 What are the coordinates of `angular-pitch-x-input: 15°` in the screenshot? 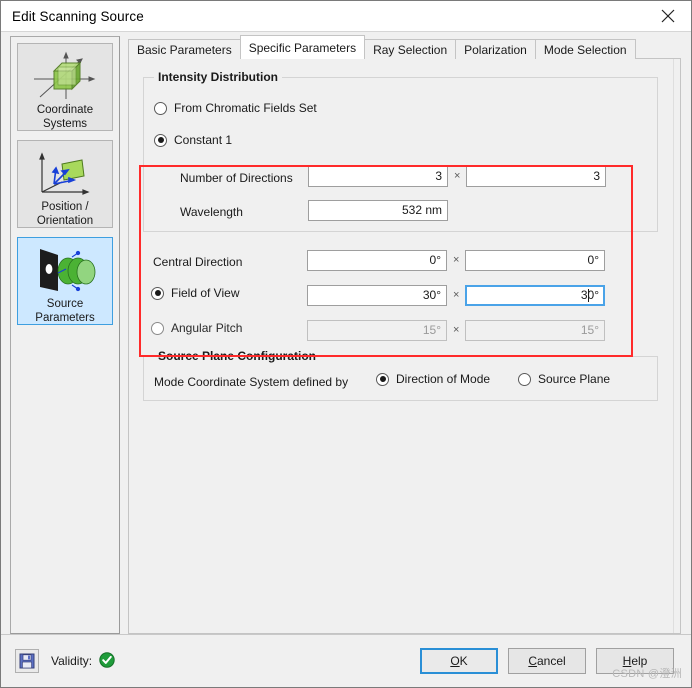 It's located at (377, 330).